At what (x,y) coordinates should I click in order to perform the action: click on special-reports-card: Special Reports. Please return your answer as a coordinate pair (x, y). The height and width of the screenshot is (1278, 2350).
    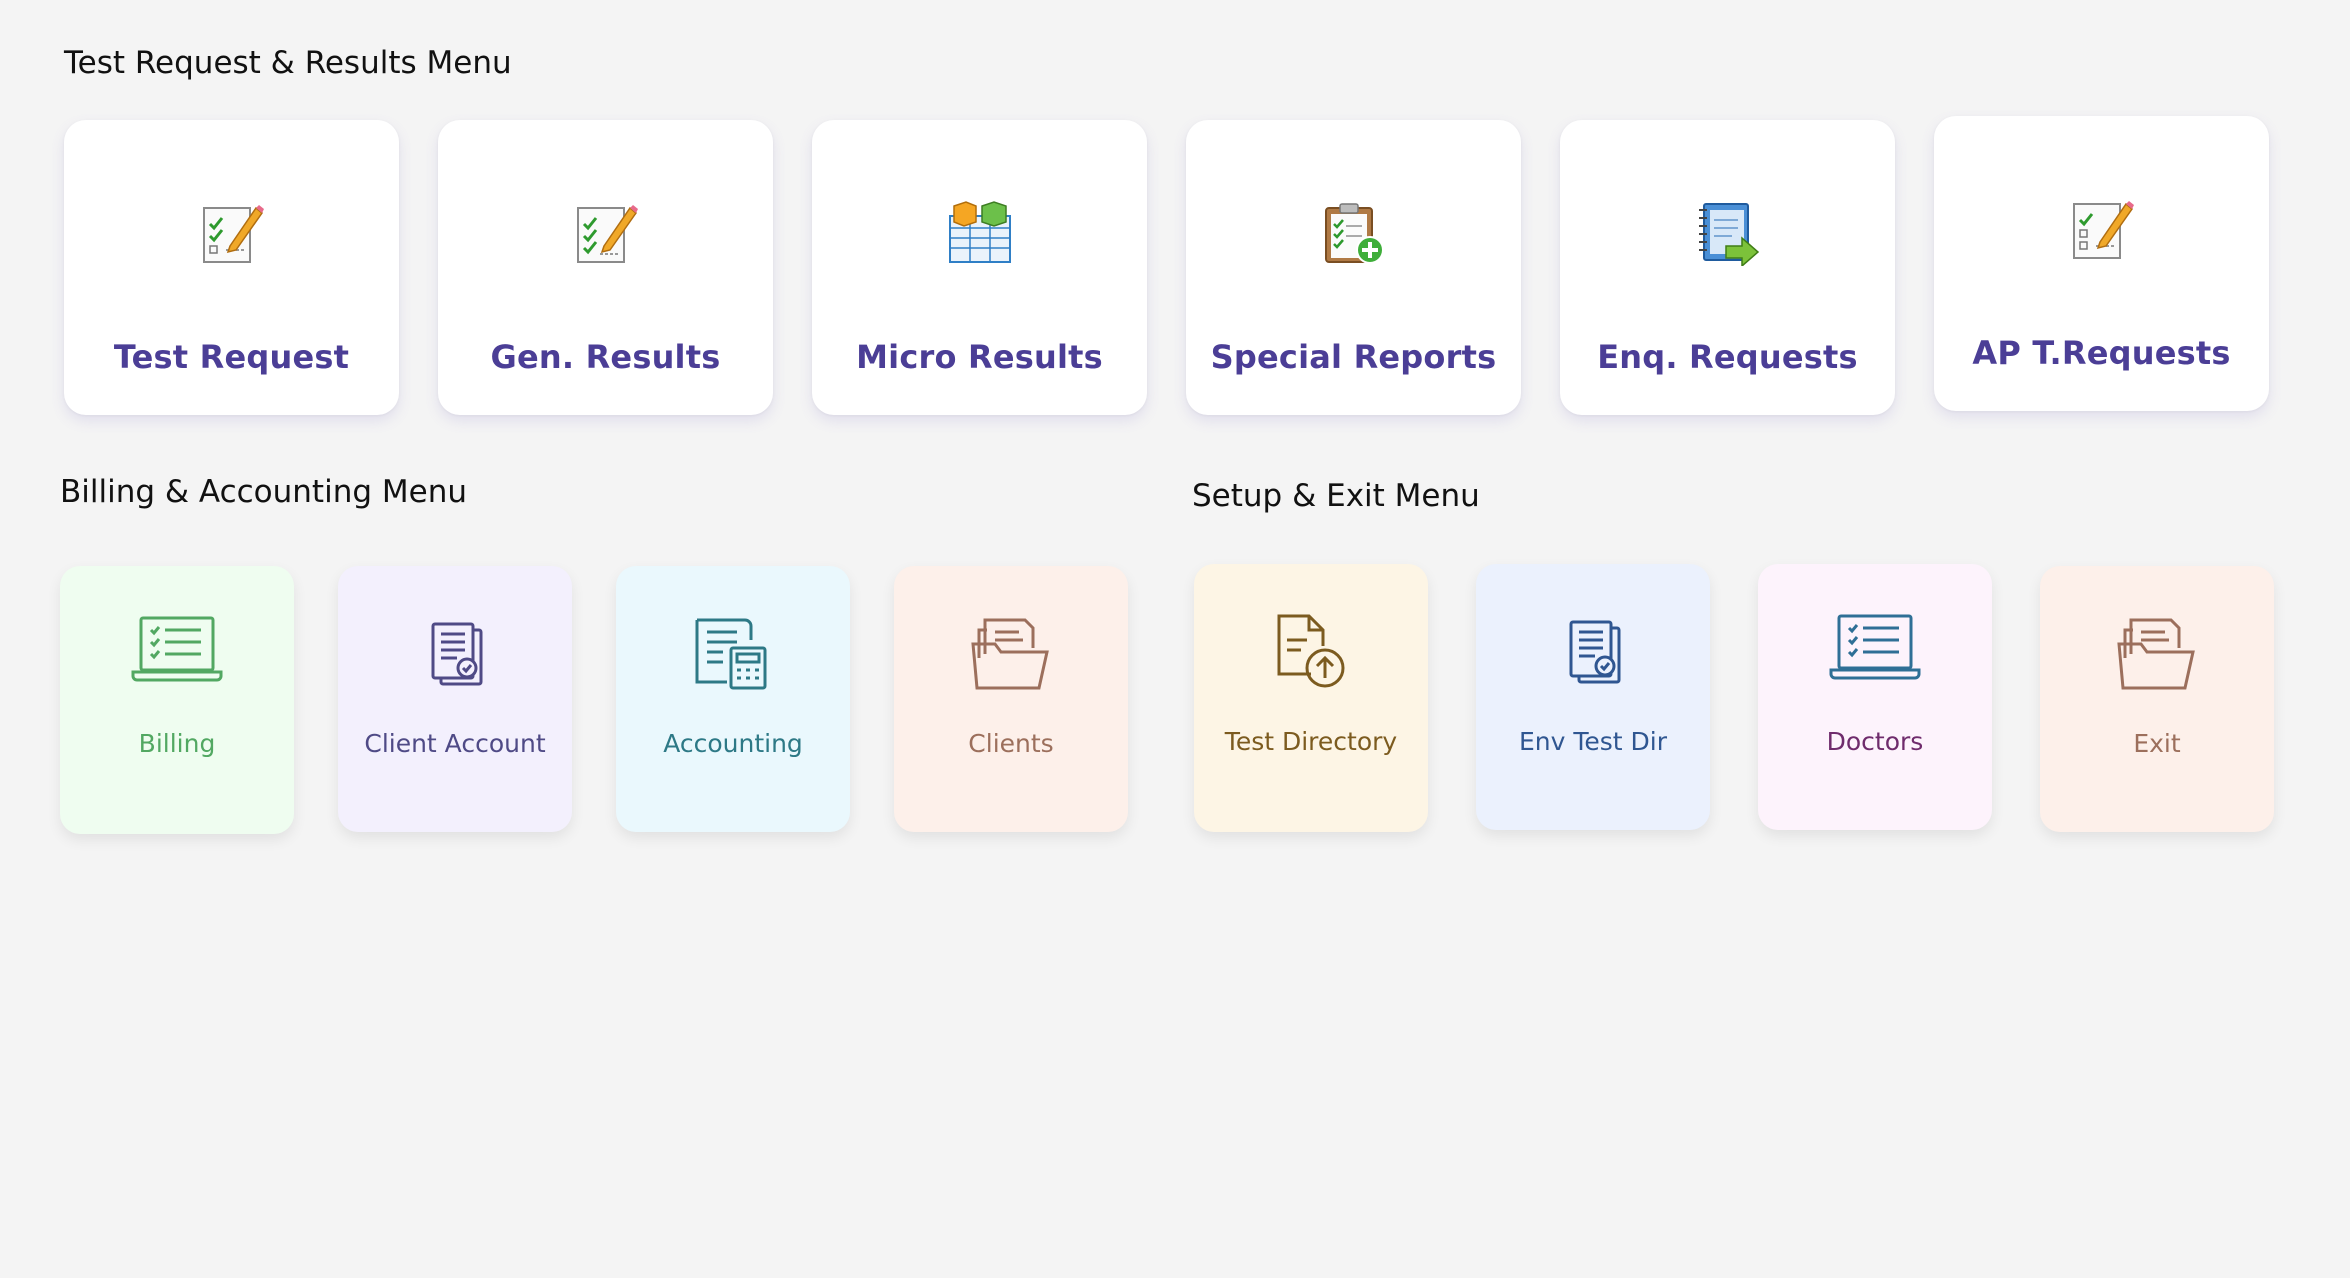
    Looking at the image, I should click on (1353, 267).